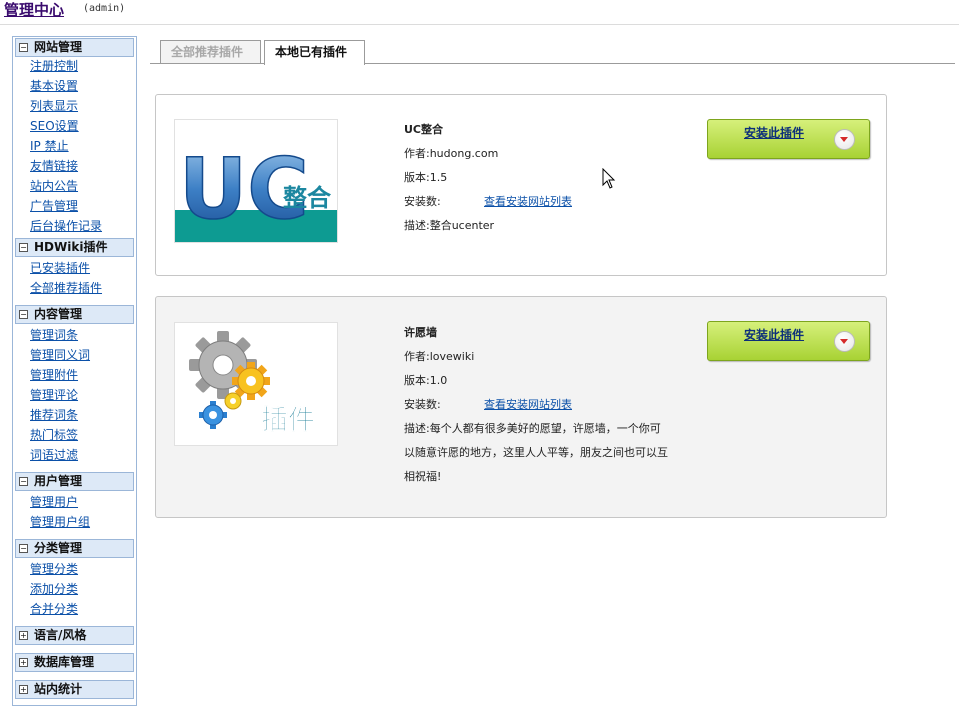 Image resolution: width=959 pixels, height=725 pixels. I want to click on sidebar-item-ads: 广告管理, so click(54, 206).